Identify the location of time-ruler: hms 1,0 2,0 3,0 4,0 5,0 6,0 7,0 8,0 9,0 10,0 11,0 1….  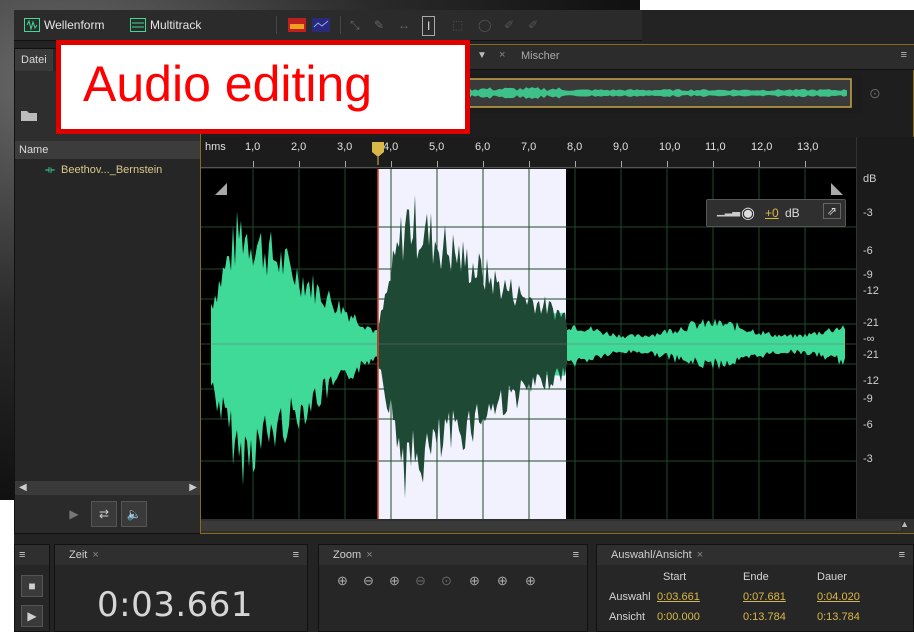
(528, 152).